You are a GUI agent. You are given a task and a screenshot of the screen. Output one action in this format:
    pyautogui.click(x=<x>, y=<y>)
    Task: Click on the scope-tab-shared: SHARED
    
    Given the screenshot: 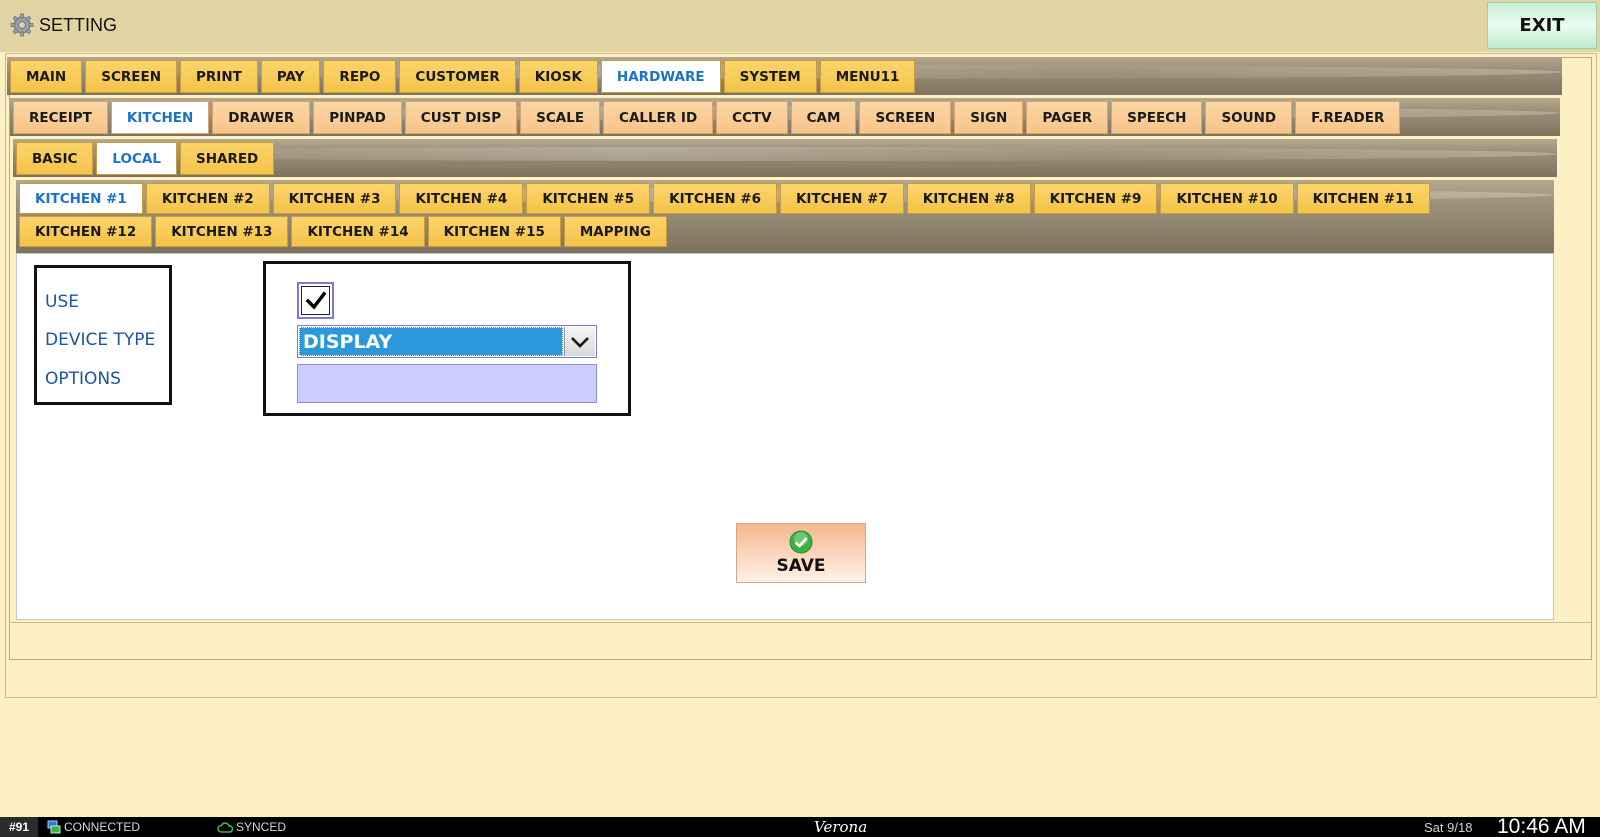 What is the action you would take?
    pyautogui.click(x=227, y=158)
    